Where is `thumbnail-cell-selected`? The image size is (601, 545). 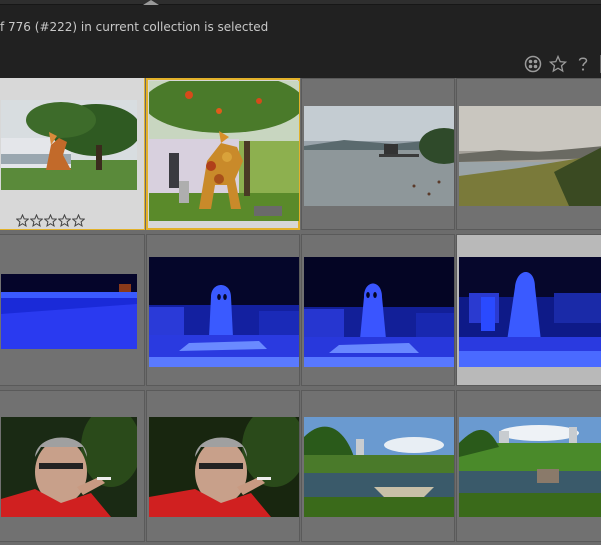
thumbnail-cell-selected is located at coordinates (223, 154).